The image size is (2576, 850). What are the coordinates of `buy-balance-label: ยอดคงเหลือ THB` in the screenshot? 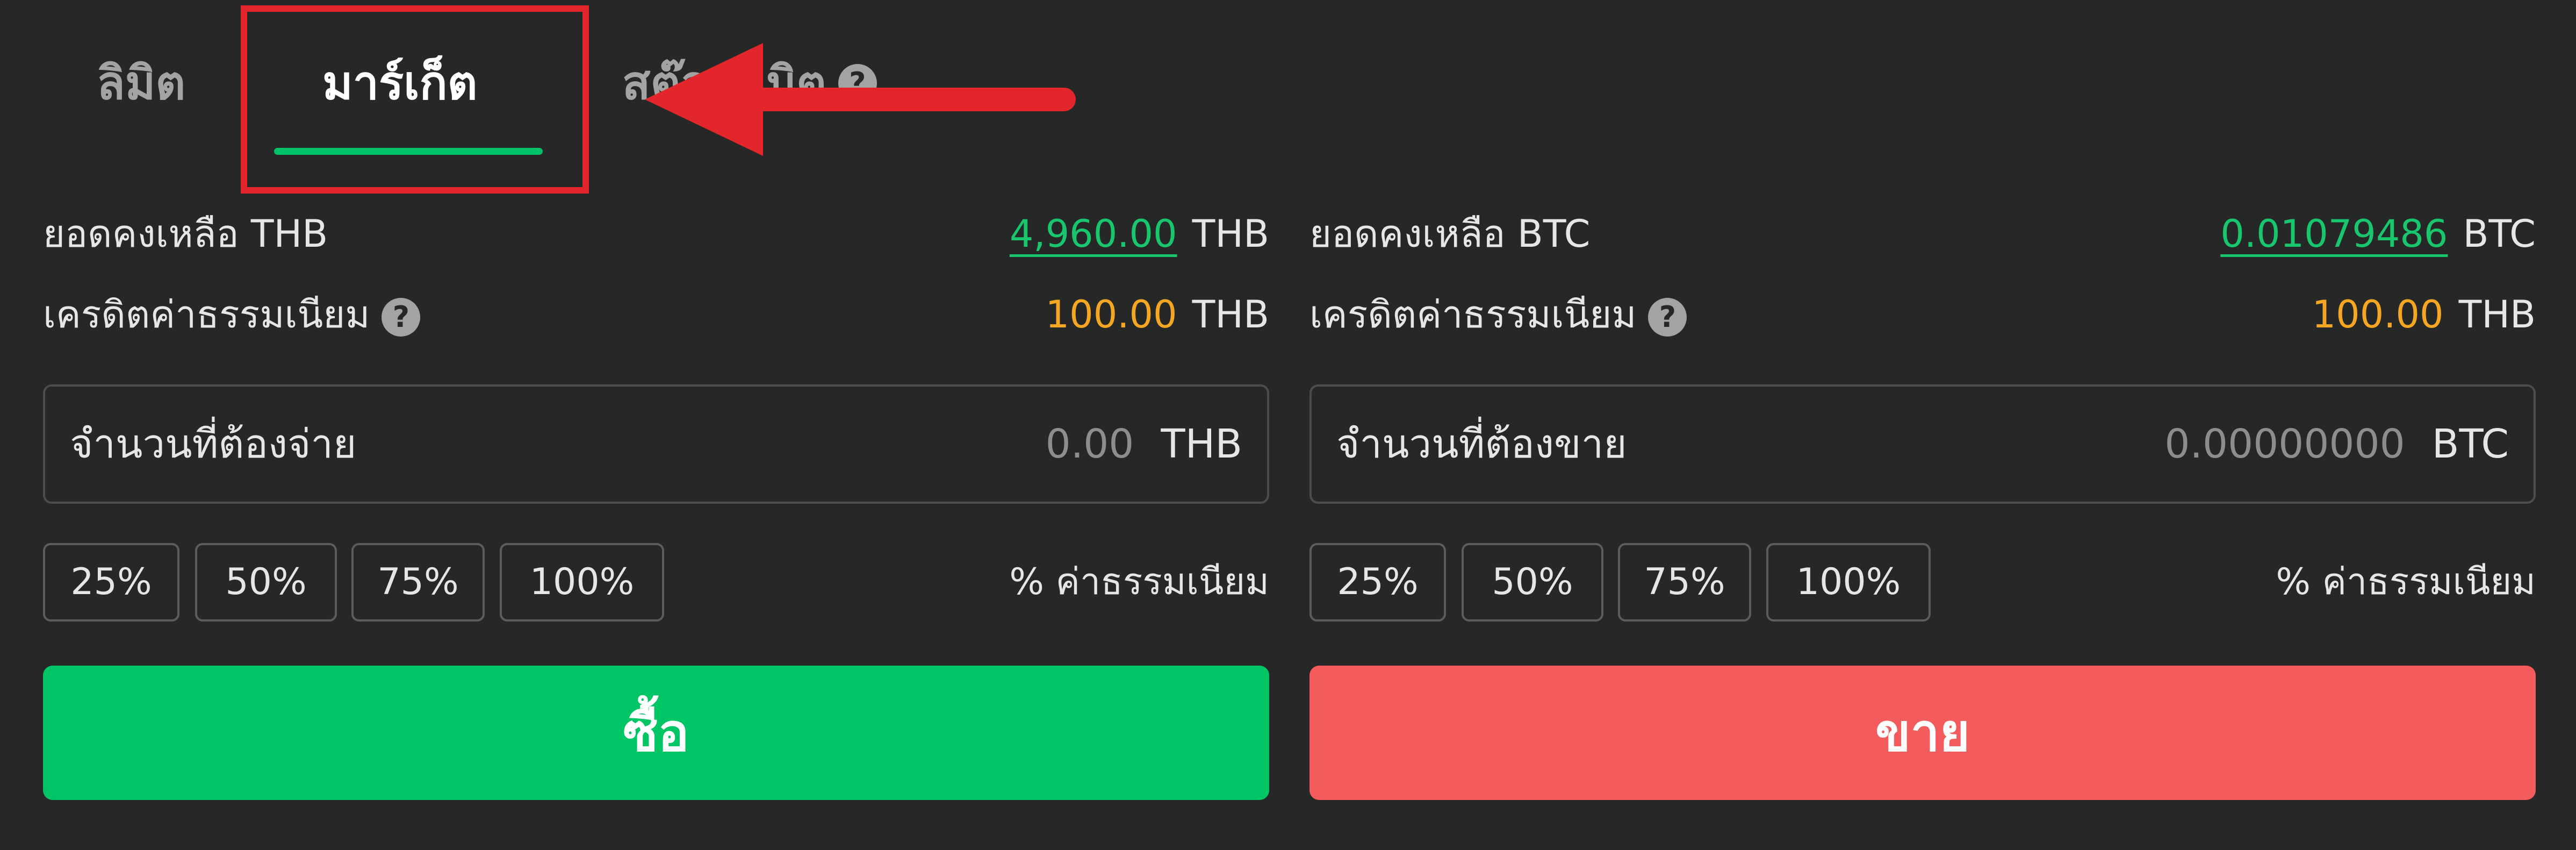 It's located at (185, 234).